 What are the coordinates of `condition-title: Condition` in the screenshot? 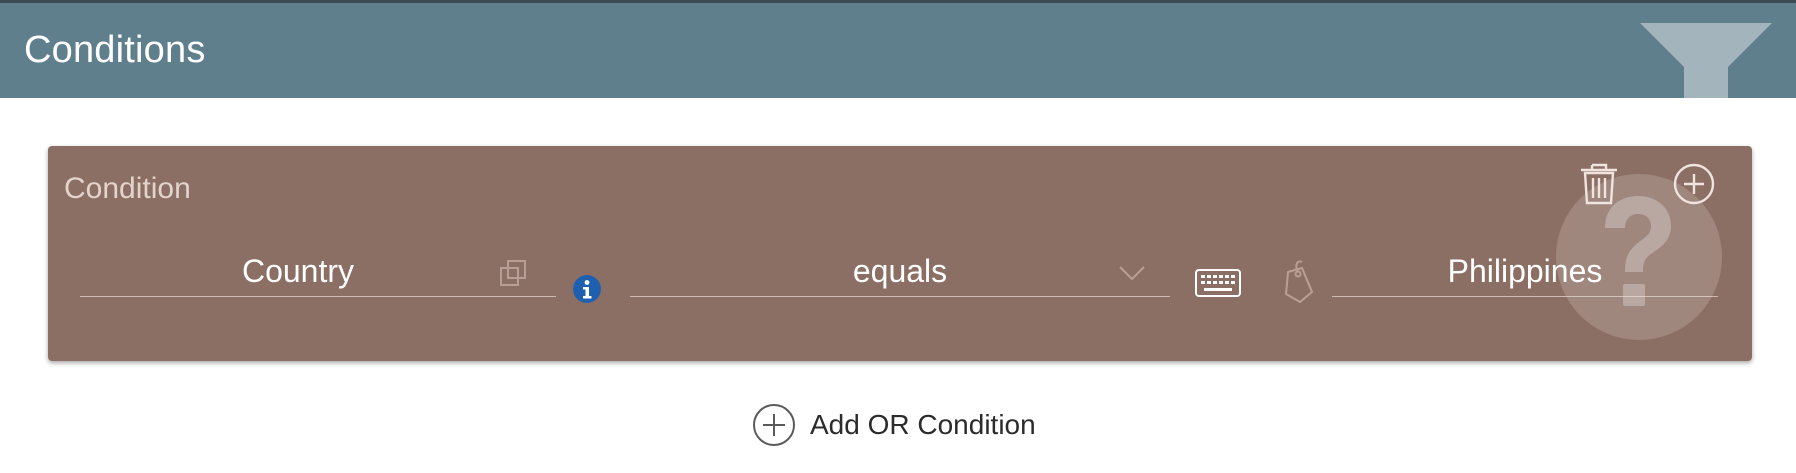 It's located at (127, 188).